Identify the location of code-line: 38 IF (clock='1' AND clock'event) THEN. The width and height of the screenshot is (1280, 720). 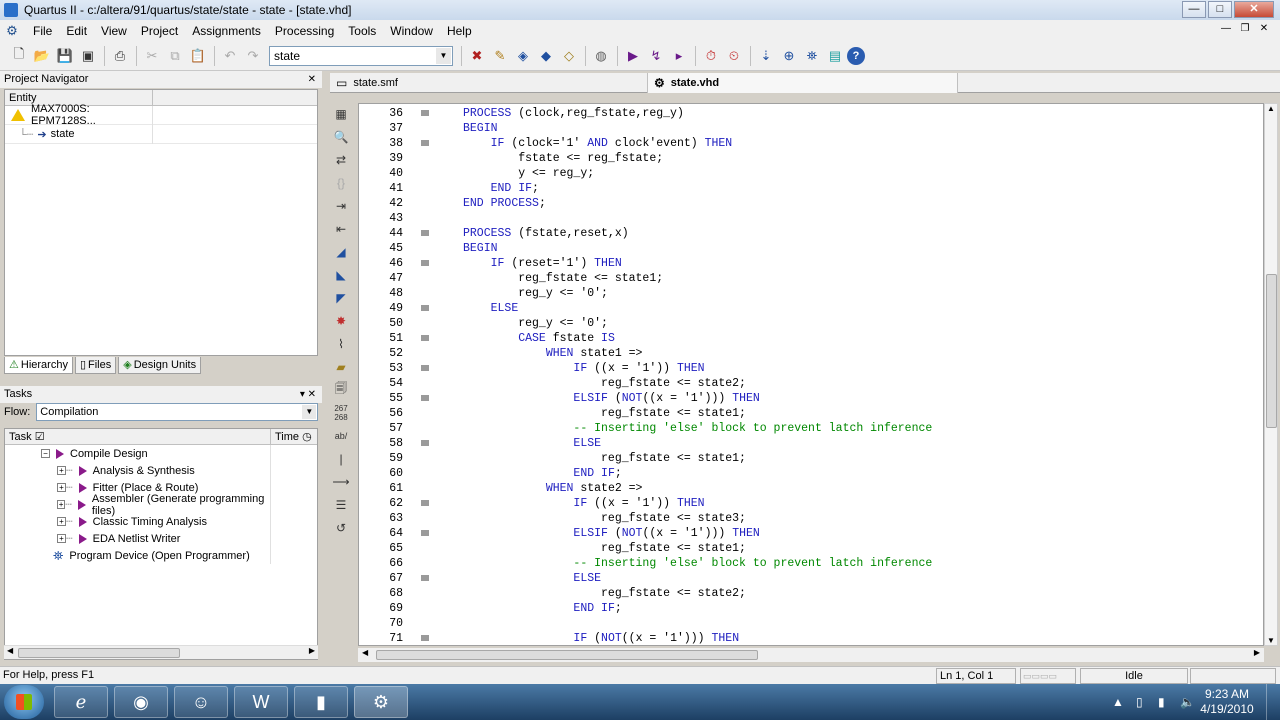
(809, 143).